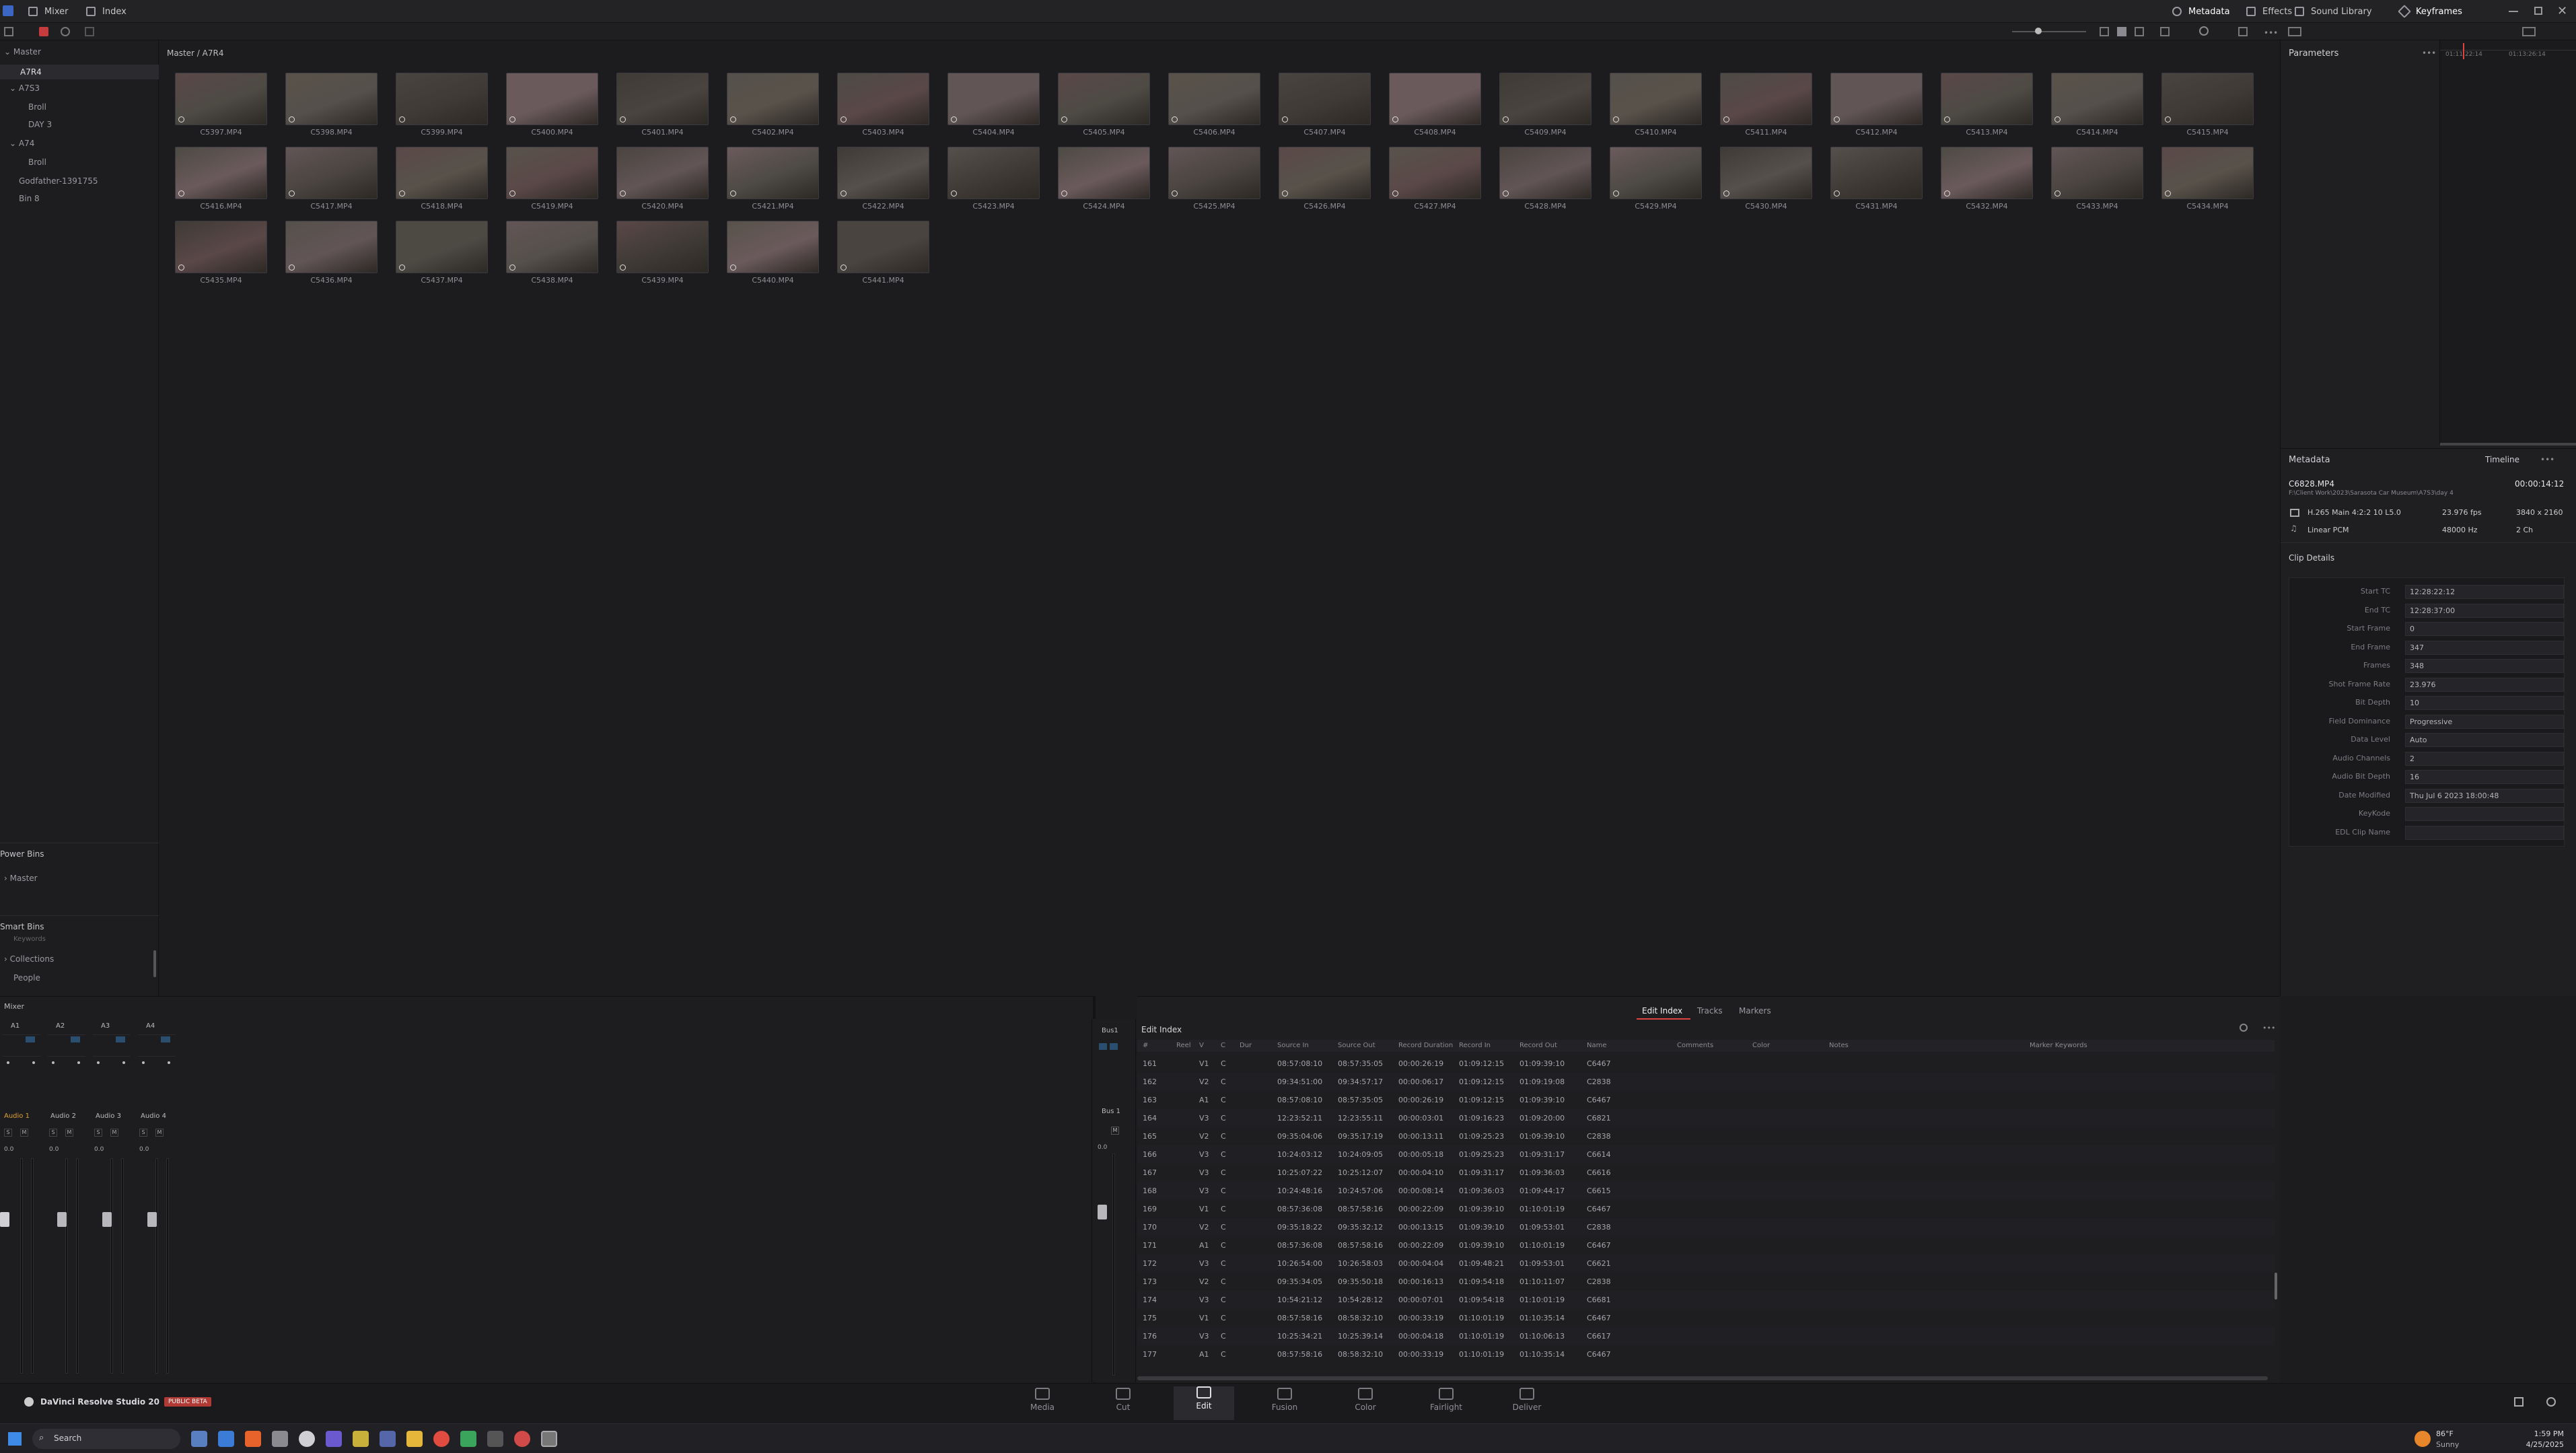 The width and height of the screenshot is (2576, 1453). What do you see at coordinates (2484, 648) in the screenshot?
I see `detail-value-field: 347` at bounding box center [2484, 648].